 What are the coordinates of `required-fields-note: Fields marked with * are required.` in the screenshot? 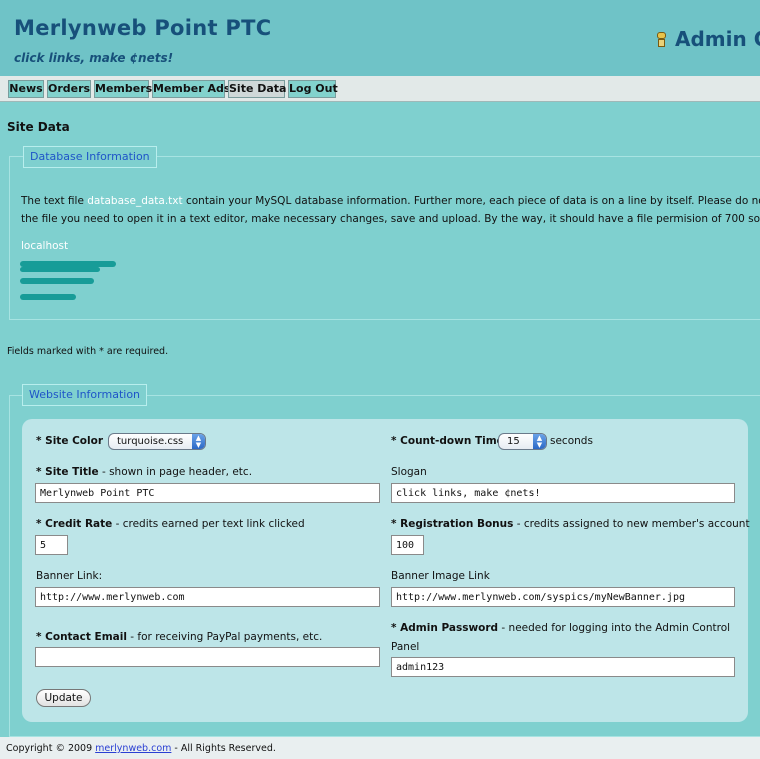 It's located at (88, 351).